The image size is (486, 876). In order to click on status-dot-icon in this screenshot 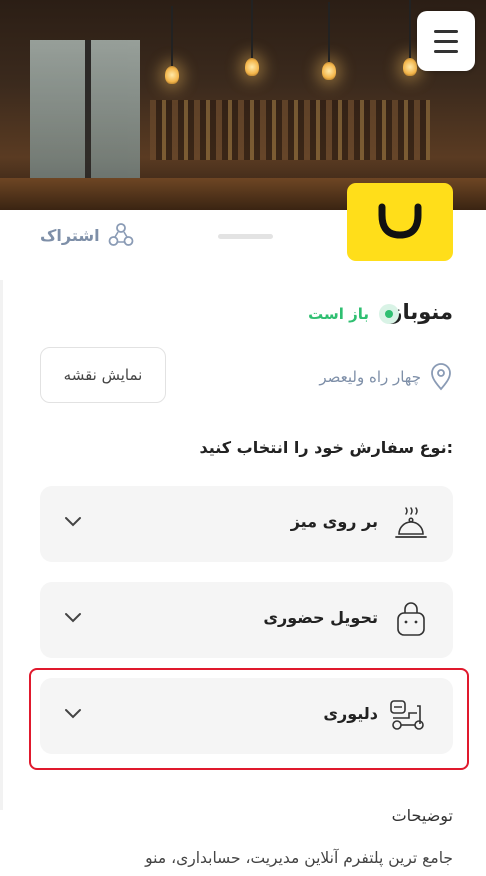, I will do `click(389, 314)`.